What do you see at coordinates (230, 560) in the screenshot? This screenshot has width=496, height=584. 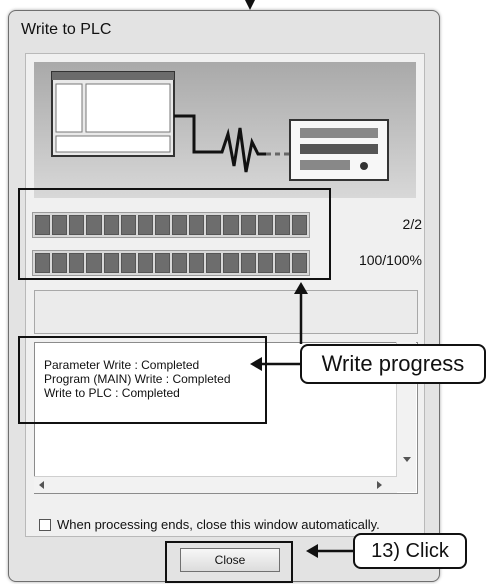 I see `close-button: Close` at bounding box center [230, 560].